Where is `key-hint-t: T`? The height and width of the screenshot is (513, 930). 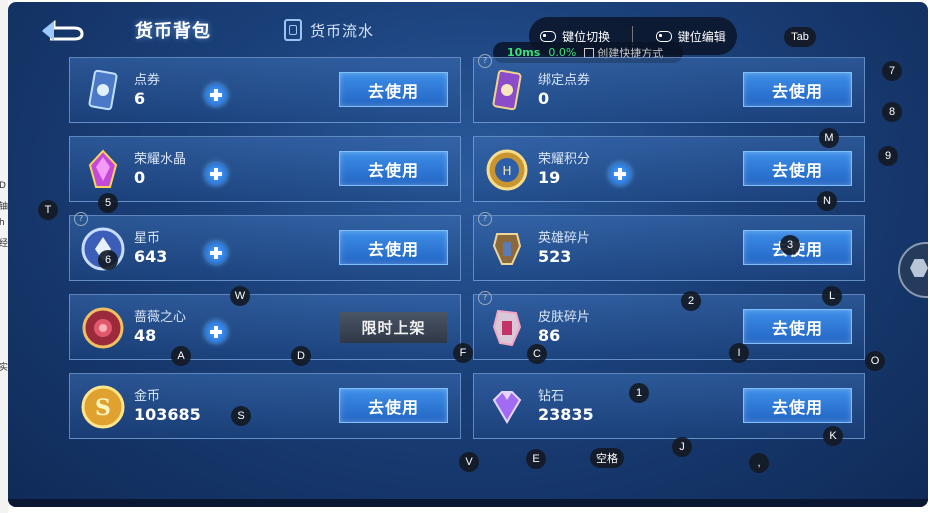
key-hint-t: T is located at coordinates (48, 210).